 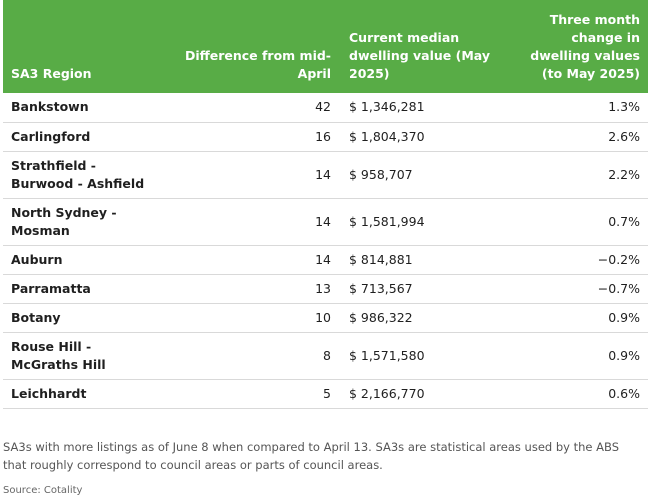 What do you see at coordinates (51, 288) in the screenshot?
I see `cell-region: Parramatta` at bounding box center [51, 288].